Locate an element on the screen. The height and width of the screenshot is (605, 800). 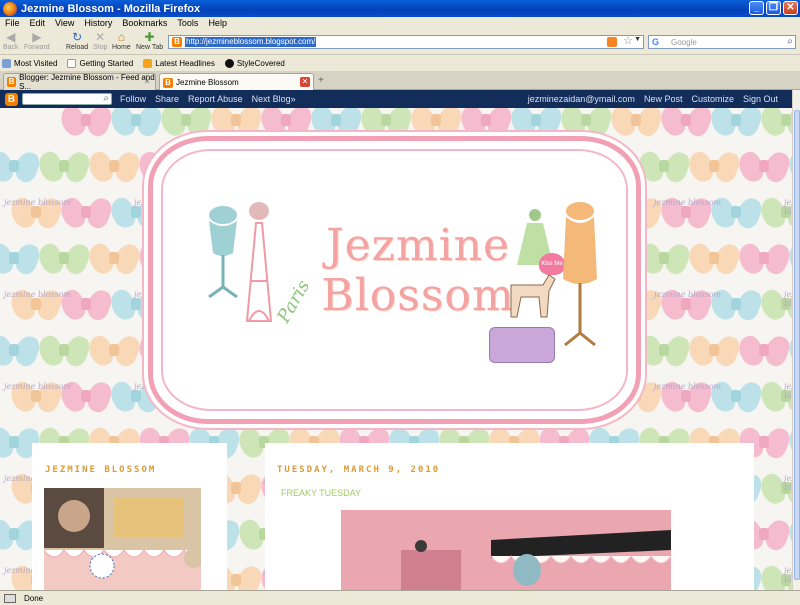
minimize-button: _ is located at coordinates (756, 8).